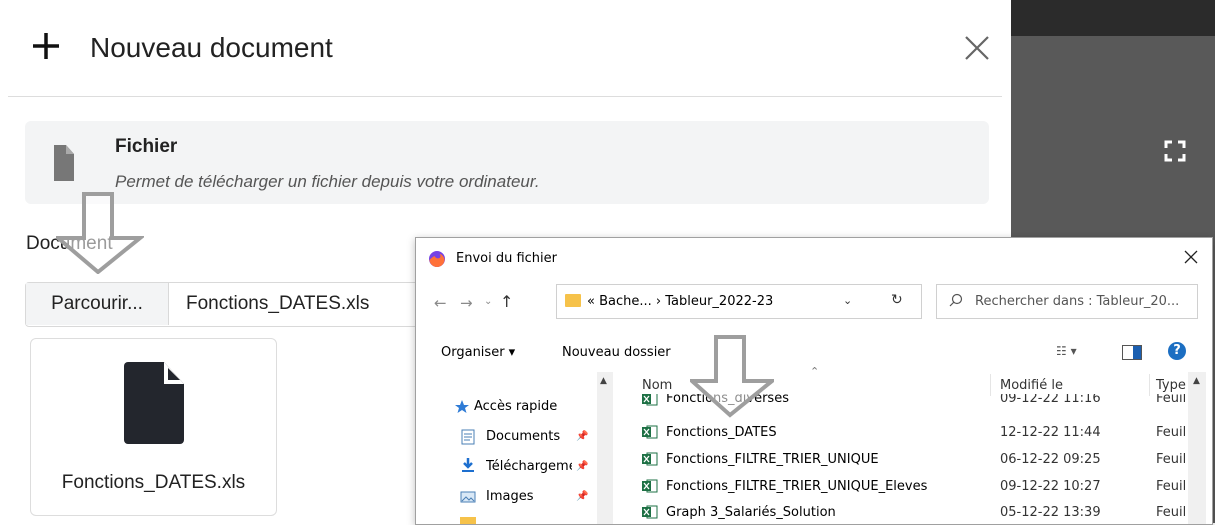  What do you see at coordinates (278, 303) in the screenshot?
I see `selected-filename: Fonctions_DATES.xls` at bounding box center [278, 303].